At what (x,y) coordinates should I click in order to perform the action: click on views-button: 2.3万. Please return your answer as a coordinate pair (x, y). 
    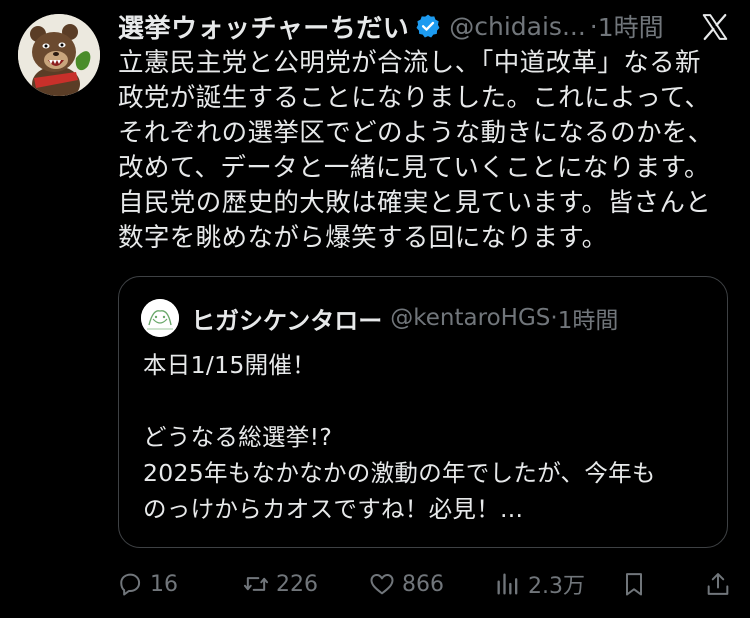
    Looking at the image, I should click on (539, 584).